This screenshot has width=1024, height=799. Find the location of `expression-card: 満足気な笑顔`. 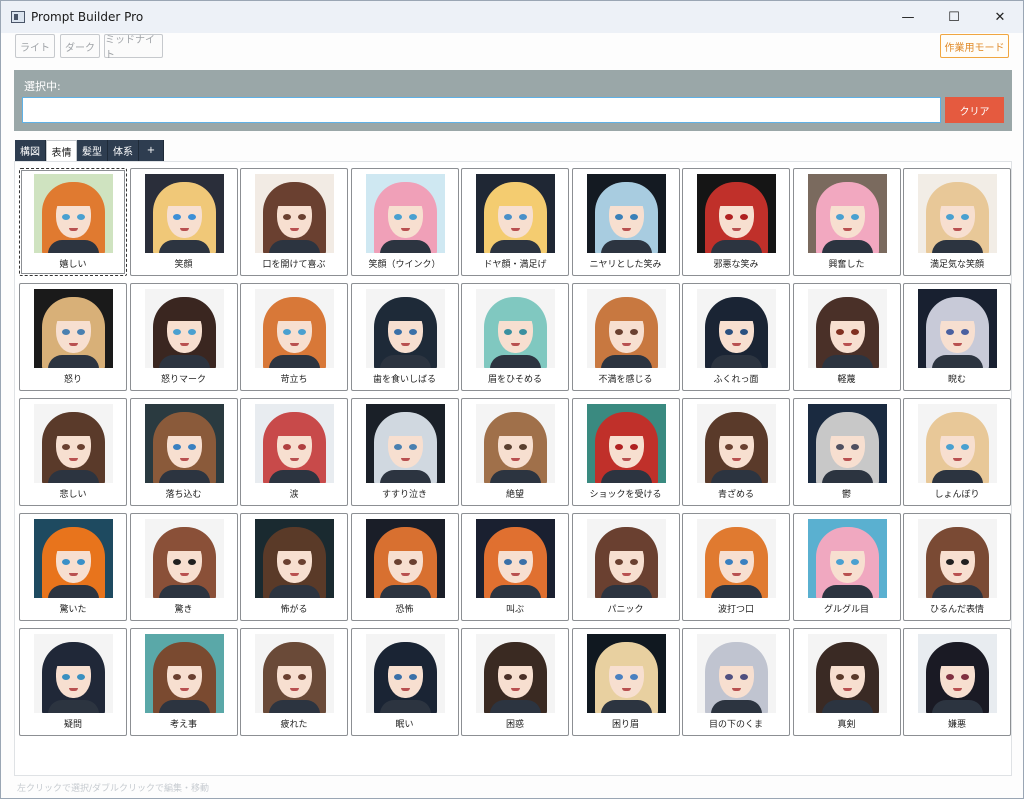

expression-card: 満足気な笑顔 is located at coordinates (957, 222).